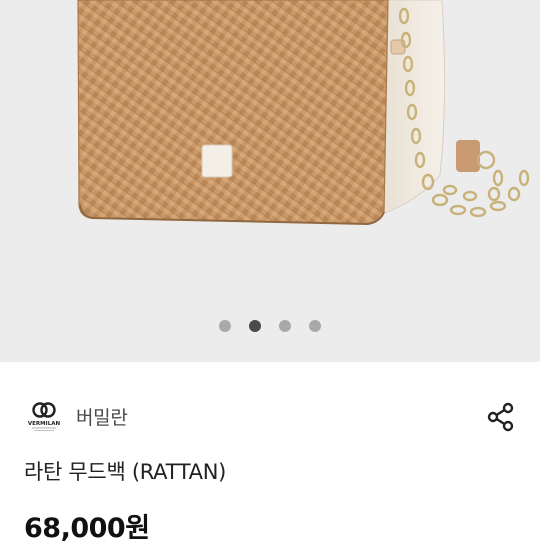  What do you see at coordinates (270, 416) in the screenshot?
I see `seller-row: VERMILAN 버밀란` at bounding box center [270, 416].